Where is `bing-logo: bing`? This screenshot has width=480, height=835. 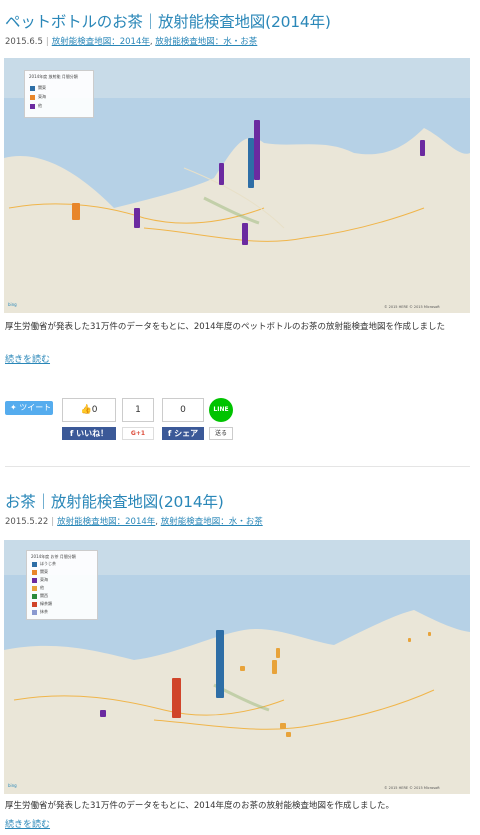 bing-logo: bing is located at coordinates (12, 785).